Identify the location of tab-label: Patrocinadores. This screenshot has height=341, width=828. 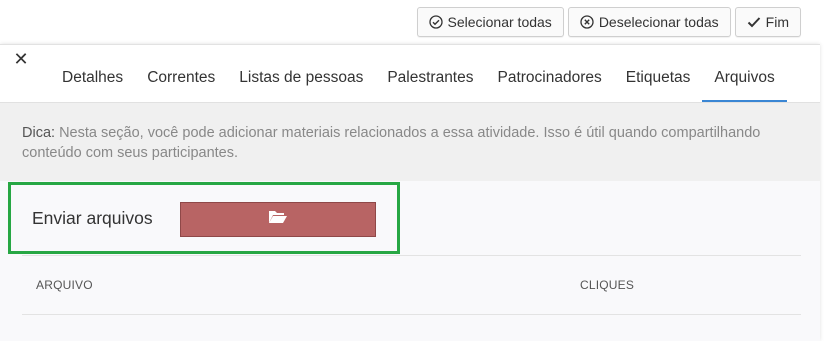
(549, 77).